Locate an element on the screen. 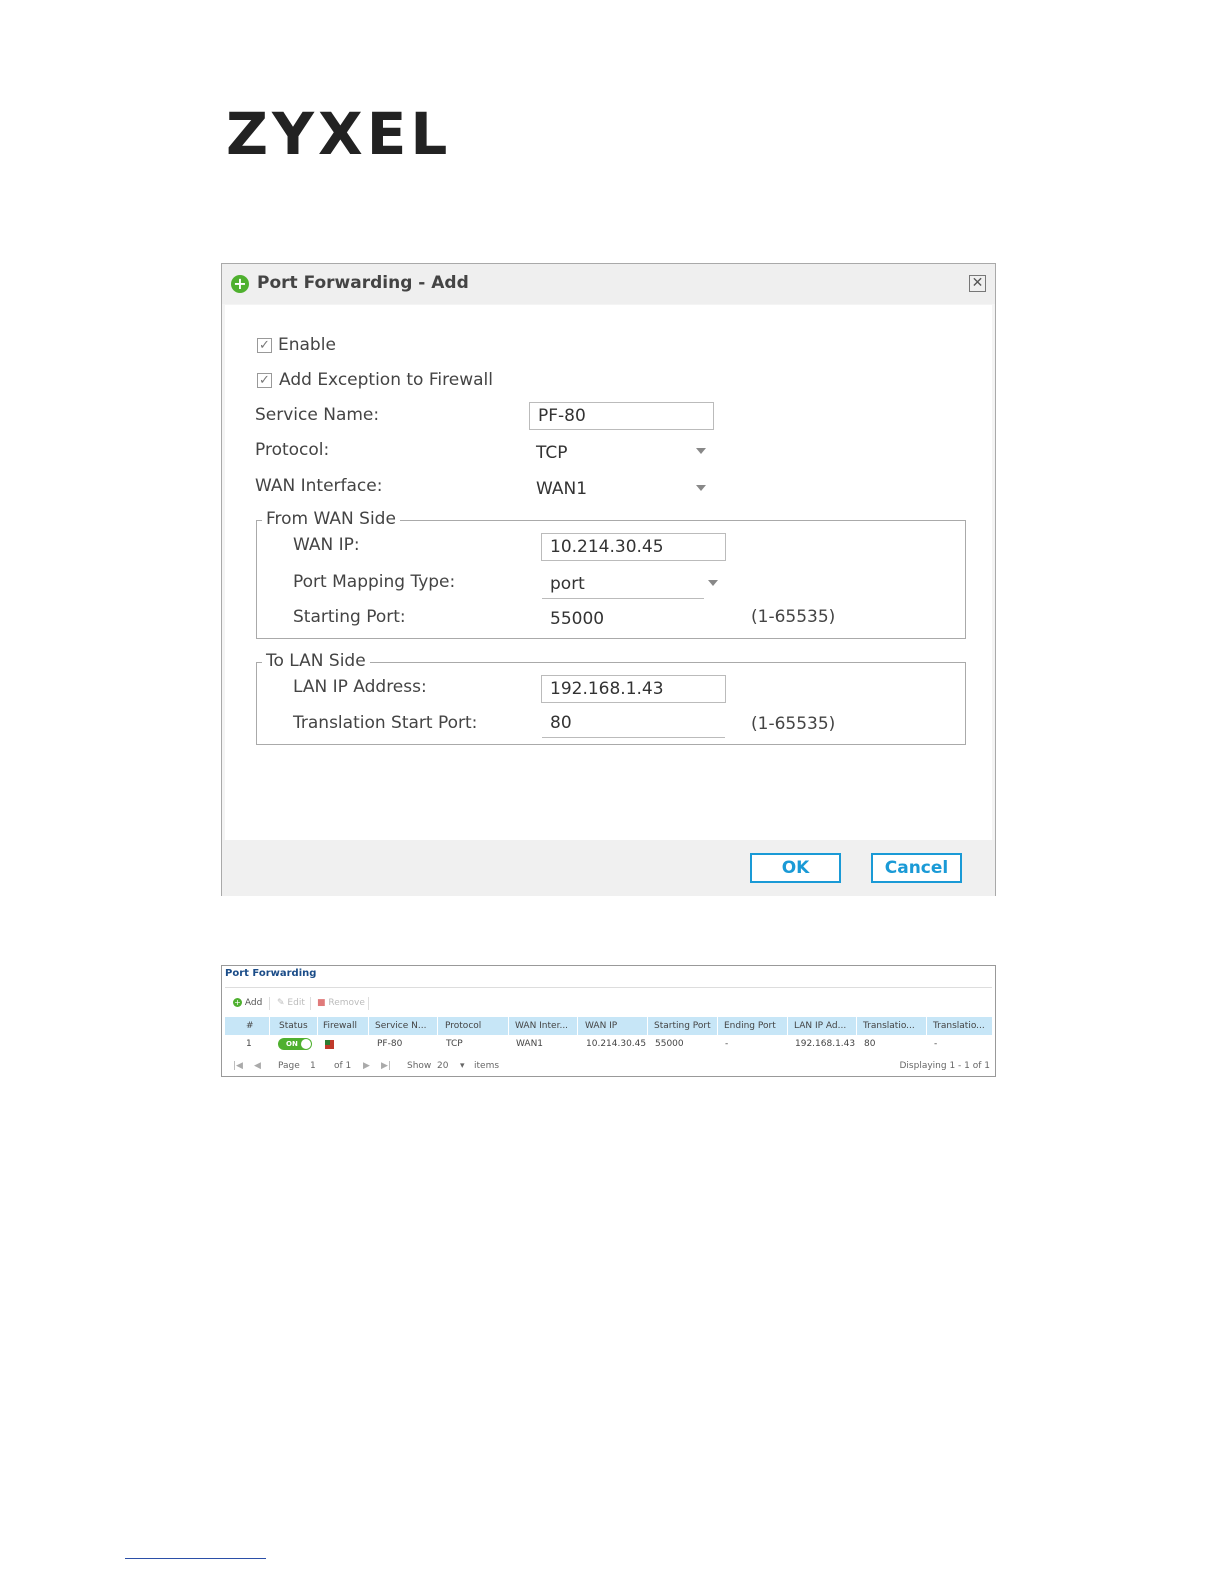 This screenshot has height=1584, width=1224. exception-checkbox: ✓ is located at coordinates (264, 380).